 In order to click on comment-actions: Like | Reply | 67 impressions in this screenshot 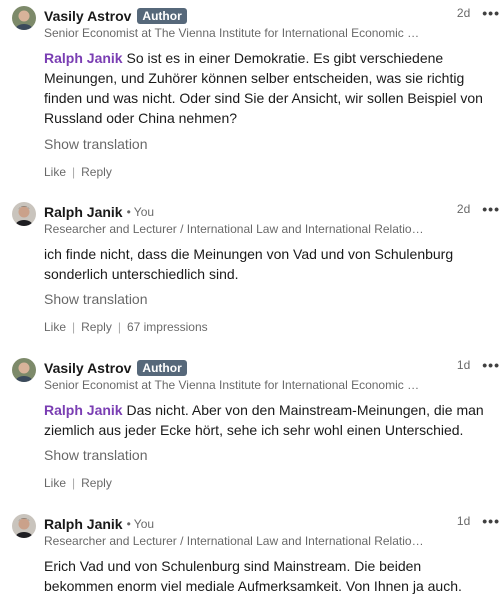, I will do `click(126, 327)`.